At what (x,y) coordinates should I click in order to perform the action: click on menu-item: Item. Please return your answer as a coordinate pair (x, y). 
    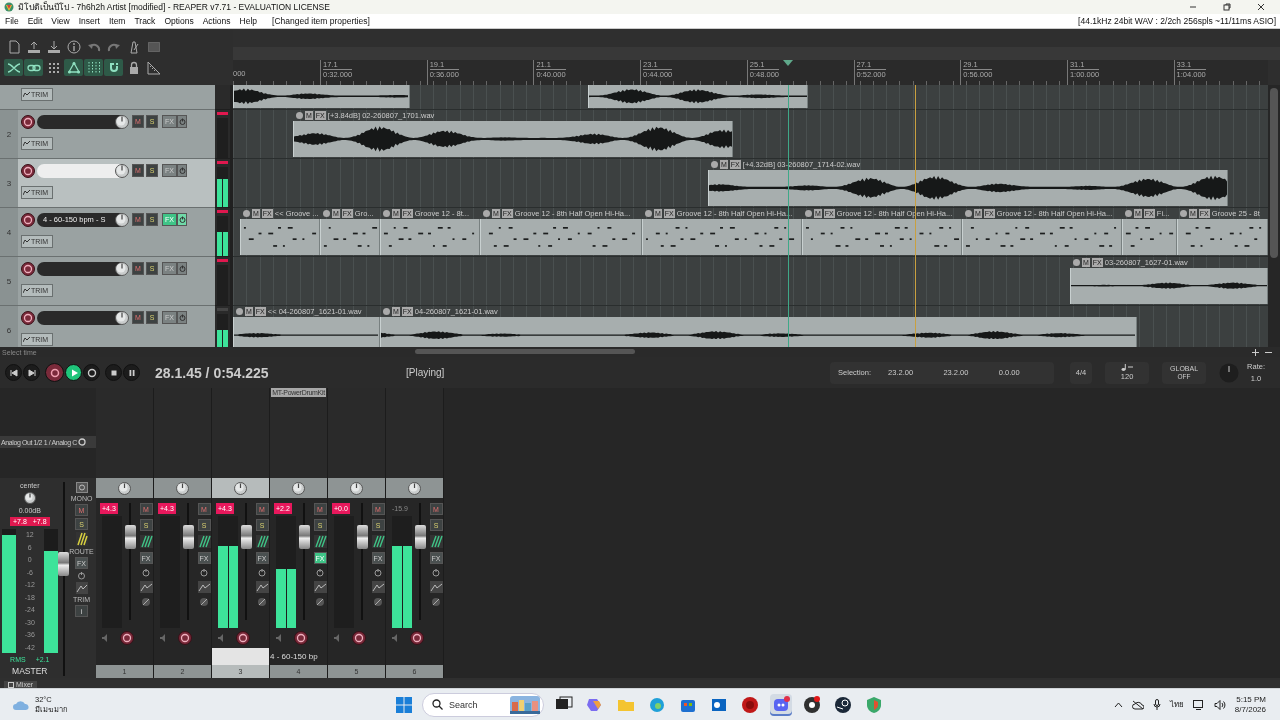
    Looking at the image, I should click on (117, 21).